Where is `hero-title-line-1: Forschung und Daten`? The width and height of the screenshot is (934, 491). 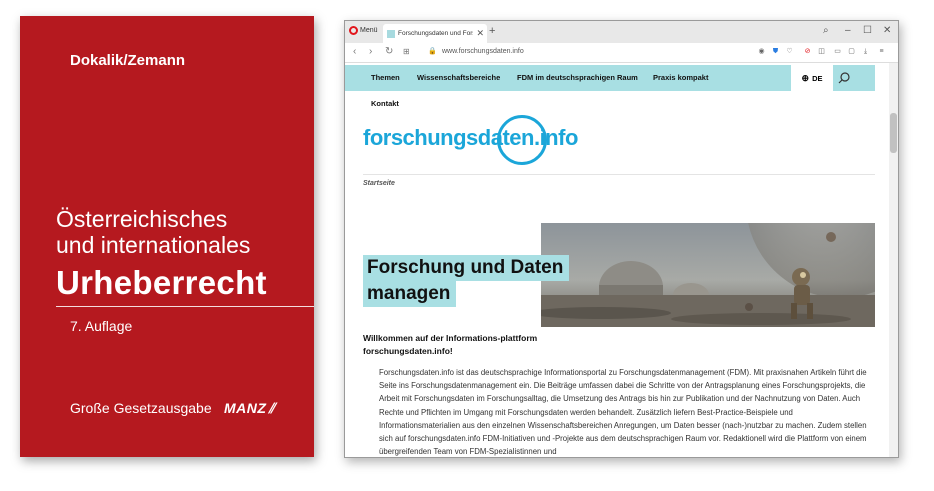 hero-title-line-1: Forschung und Daten is located at coordinates (466, 268).